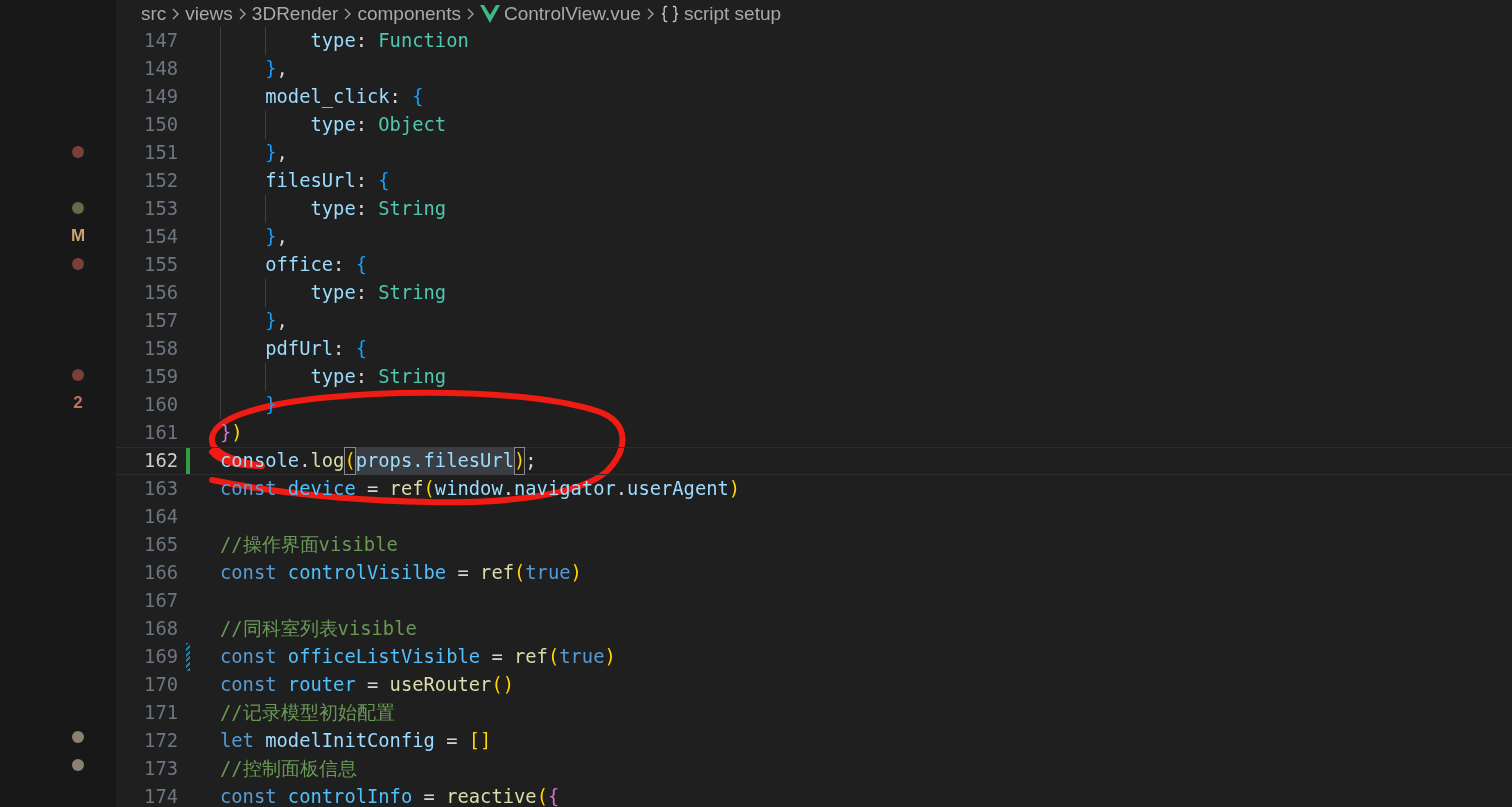 The height and width of the screenshot is (807, 1512). What do you see at coordinates (160, 628) in the screenshot?
I see `line-number: 168` at bounding box center [160, 628].